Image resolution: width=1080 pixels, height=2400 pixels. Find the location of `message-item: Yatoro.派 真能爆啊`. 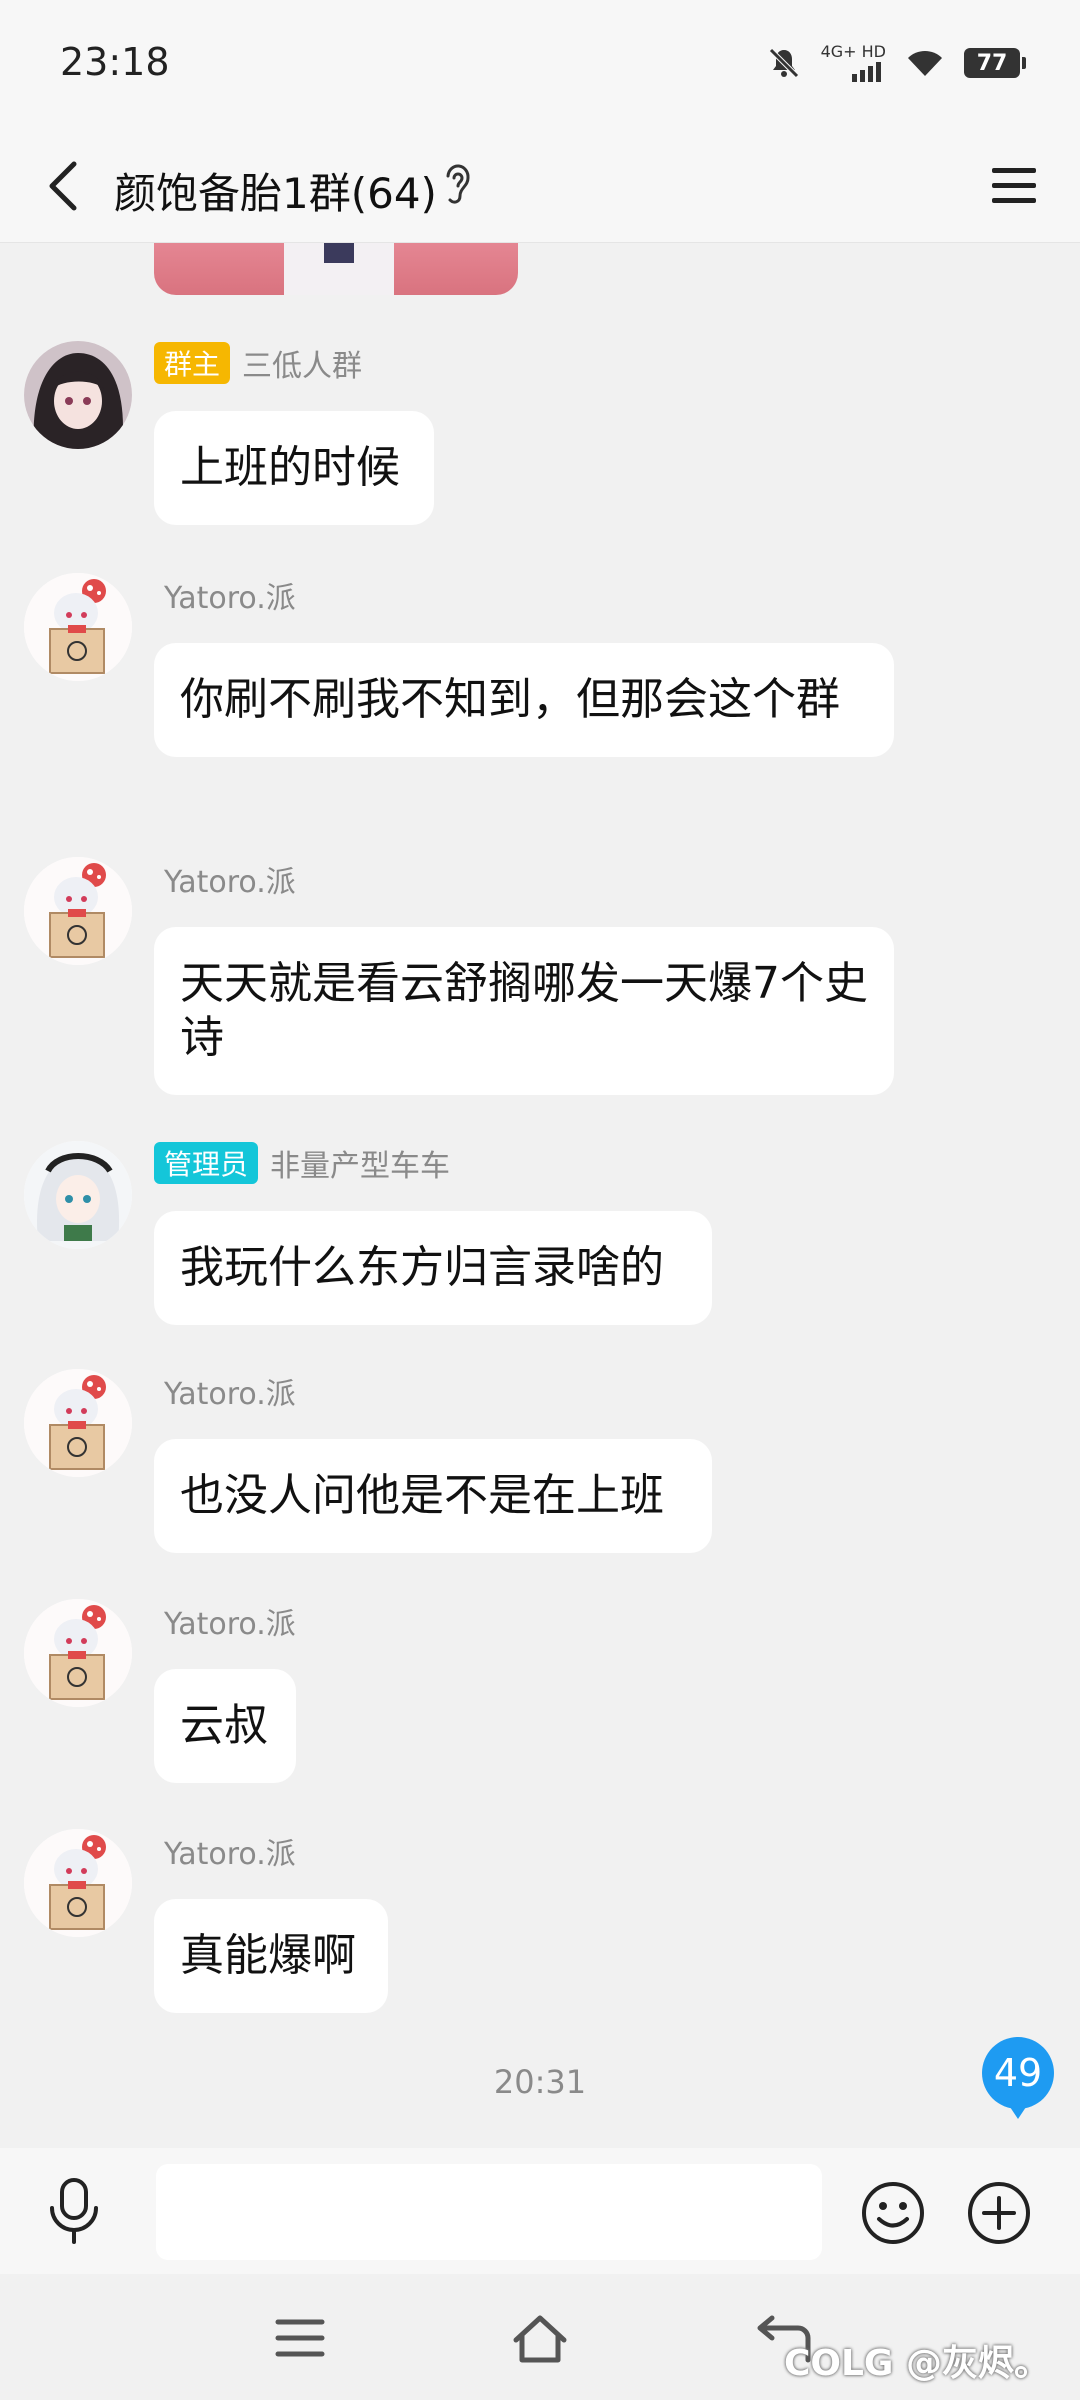

message-item: Yatoro.派 真能爆啊 is located at coordinates (540, 1924).